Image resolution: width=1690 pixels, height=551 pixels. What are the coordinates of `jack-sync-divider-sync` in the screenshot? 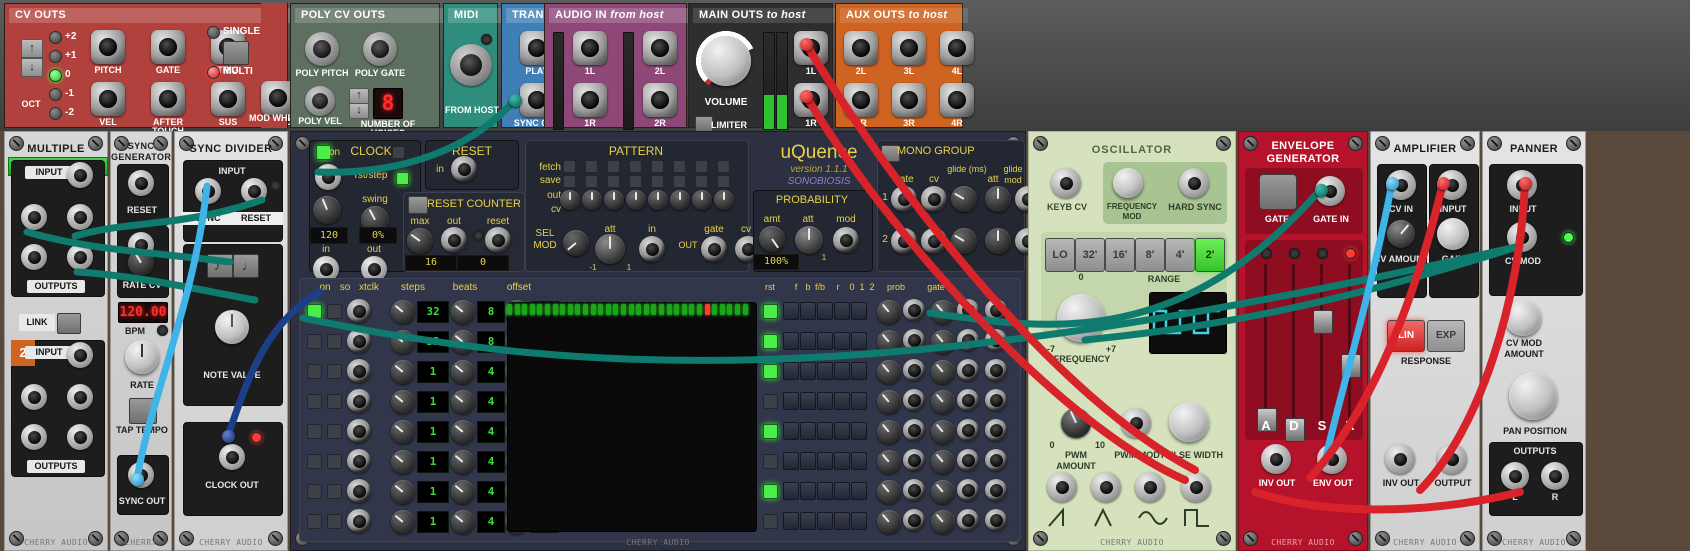 It's located at (208, 191).